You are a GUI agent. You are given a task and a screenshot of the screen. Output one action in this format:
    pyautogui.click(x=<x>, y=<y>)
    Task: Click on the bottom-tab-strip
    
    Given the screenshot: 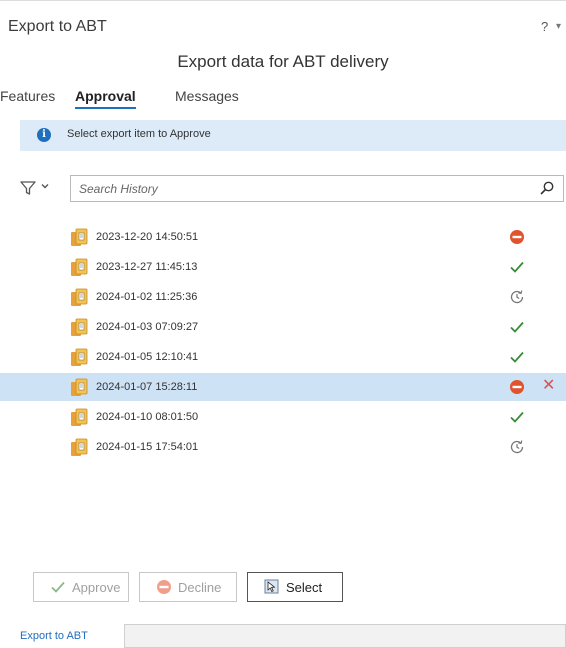 What is the action you would take?
    pyautogui.click(x=345, y=636)
    